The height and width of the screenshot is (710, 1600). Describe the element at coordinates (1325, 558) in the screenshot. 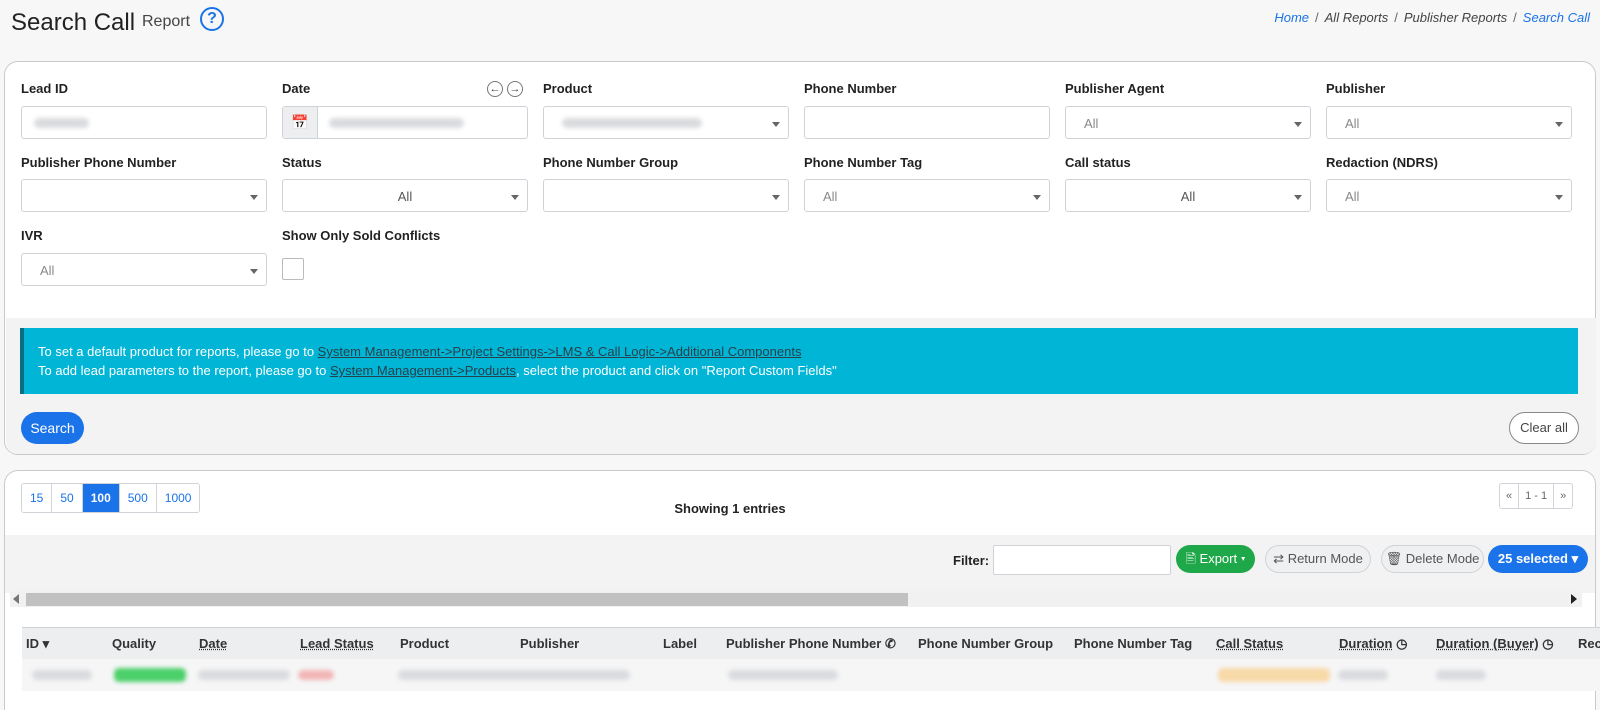

I see `return-mode-label: Return Mode` at that location.